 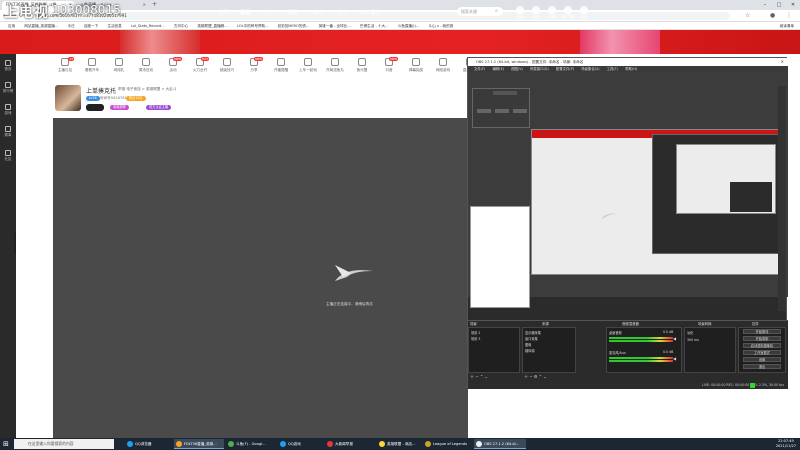 What do you see at coordinates (144, 4) in the screenshot?
I see `close-icon: ✕` at bounding box center [144, 4].